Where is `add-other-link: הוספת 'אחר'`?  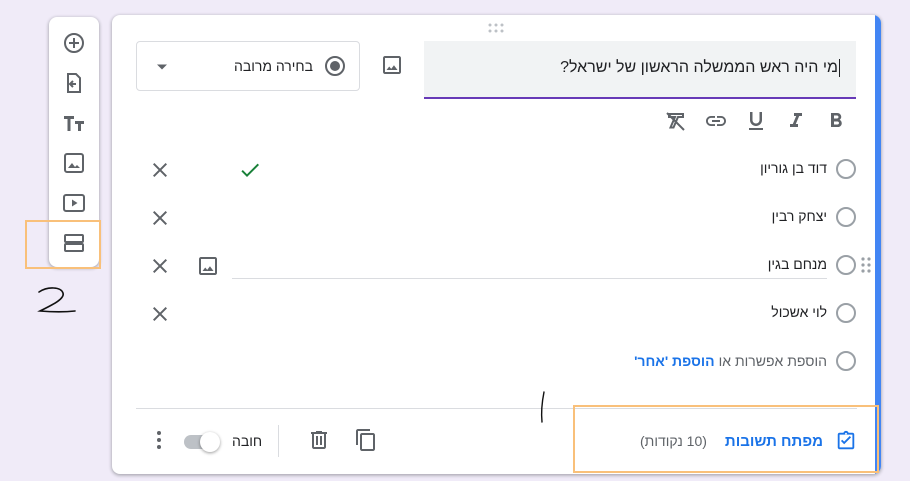 add-other-link: הוספת 'אחר' is located at coordinates (674, 361).